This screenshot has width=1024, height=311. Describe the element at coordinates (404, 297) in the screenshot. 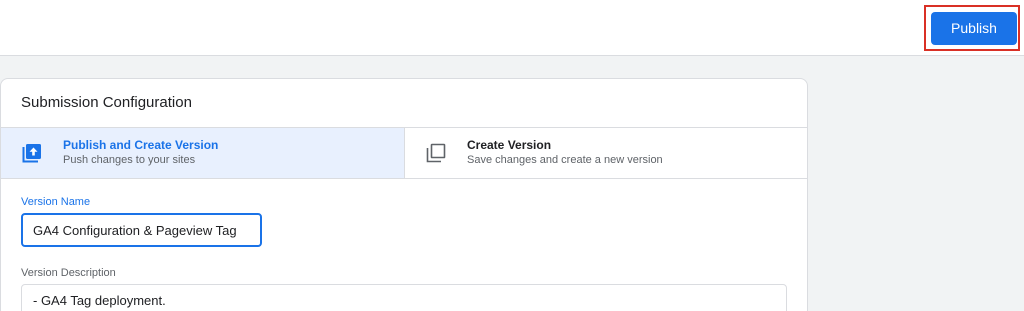

I see `version-description-input: - GA4 Tag deployment.` at that location.